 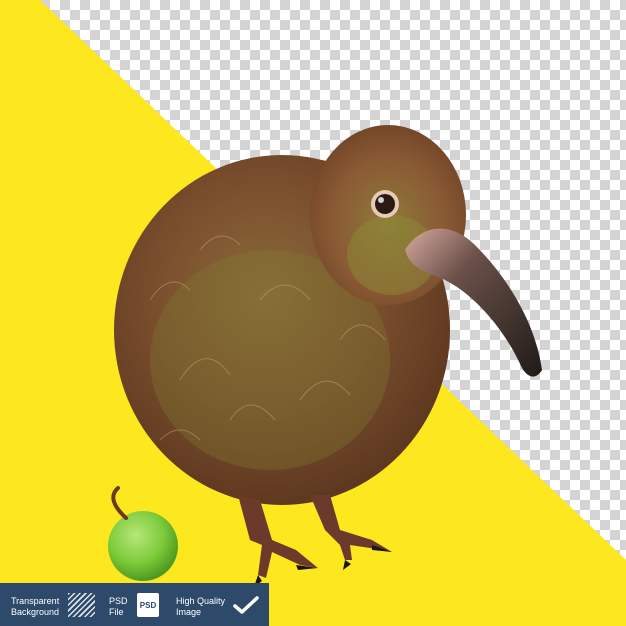 I want to click on high-quality-label: High Quality Image, so click(x=201, y=606).